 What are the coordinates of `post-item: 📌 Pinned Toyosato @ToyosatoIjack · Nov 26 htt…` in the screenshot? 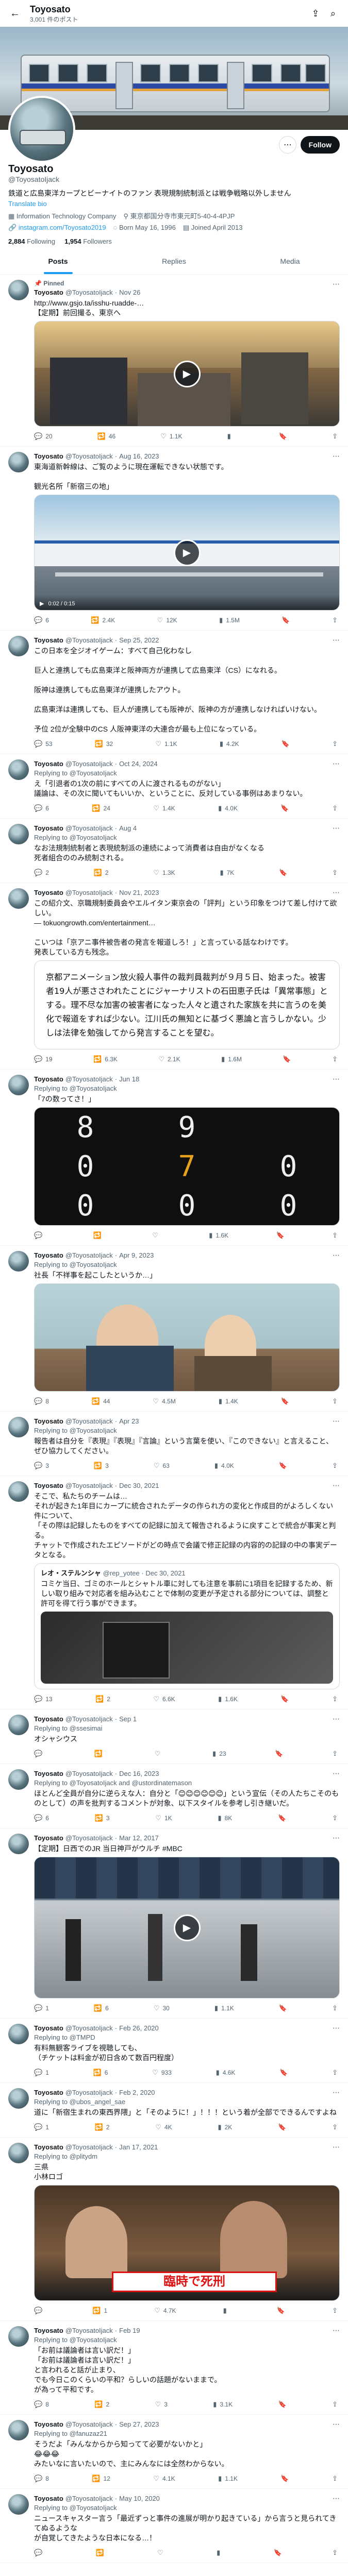 It's located at (174, 361).